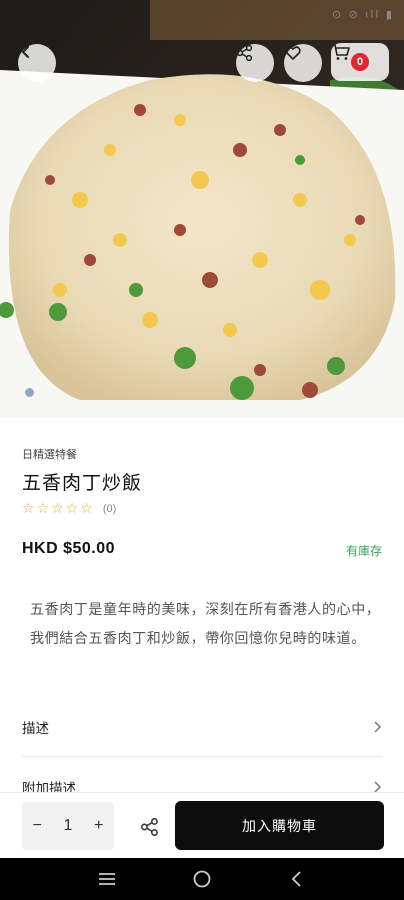 Image resolution: width=404 pixels, height=900 pixels. I want to click on quantity-value: 1, so click(68, 825).